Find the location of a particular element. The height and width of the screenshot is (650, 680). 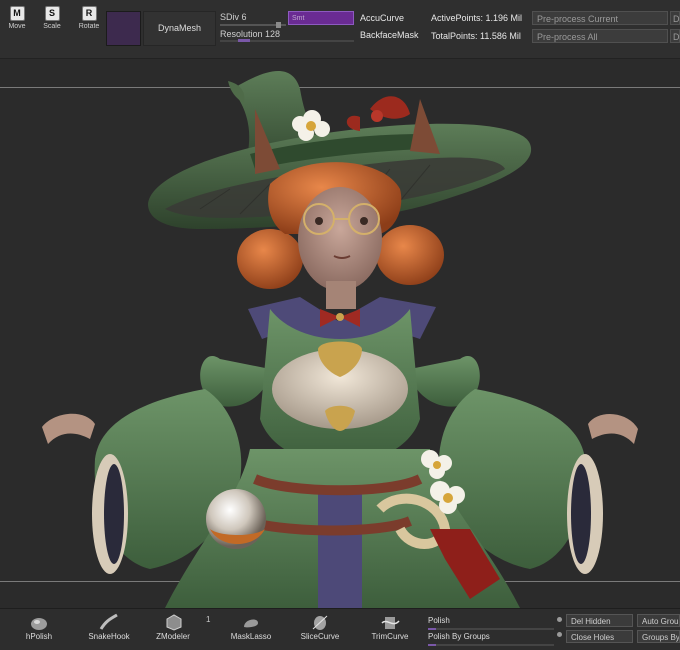

slicecurve-icon is located at coordinates (320, 622).